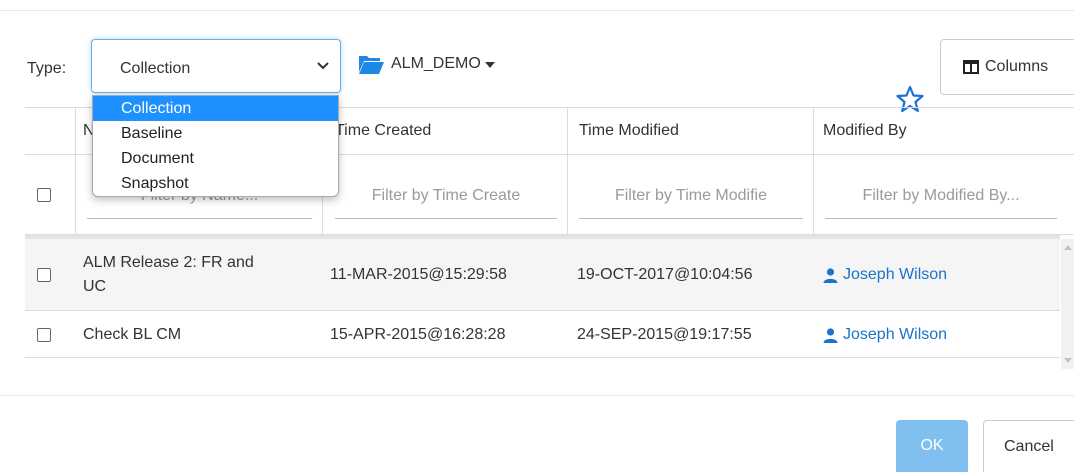  Describe the element at coordinates (168, 275) in the screenshot. I see `row-name: ALM Release 2: FR and UC` at that location.